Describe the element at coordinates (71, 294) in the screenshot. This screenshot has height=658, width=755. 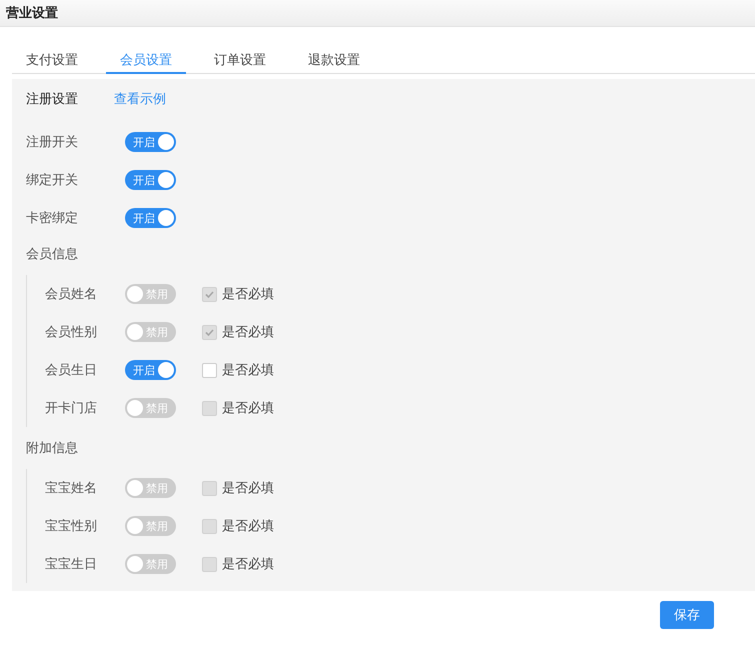
I see `field-label: 会员姓名` at that location.